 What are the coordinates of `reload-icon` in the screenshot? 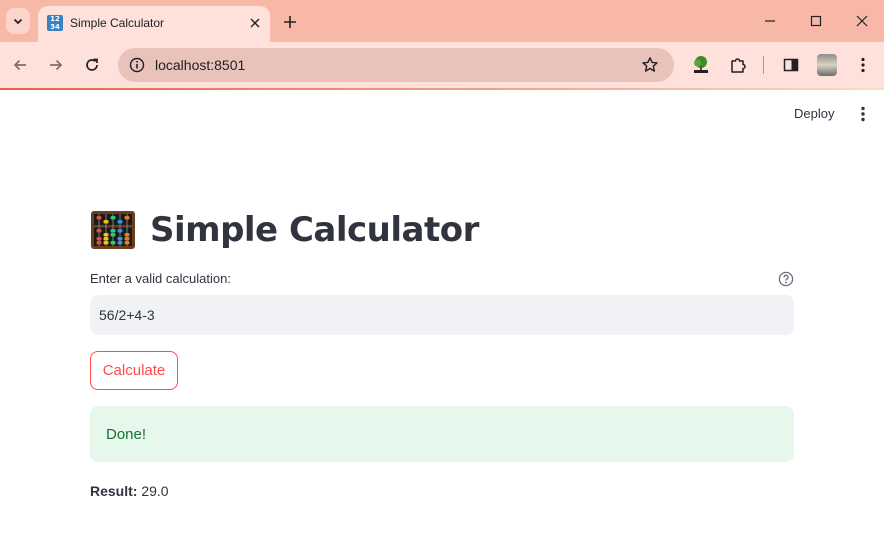 It's located at (92, 64).